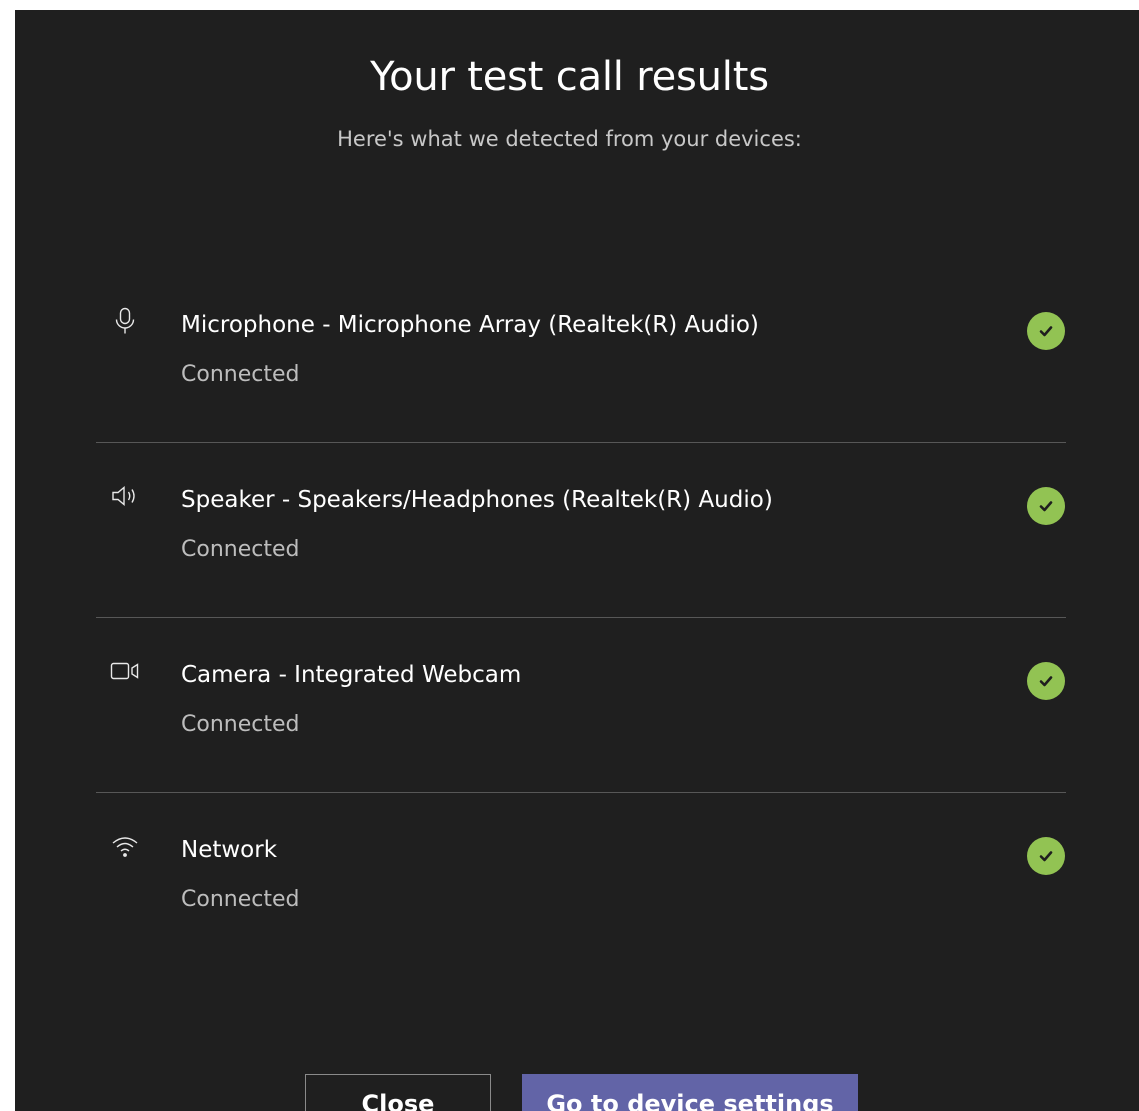 The width and height of the screenshot is (1139, 1111). What do you see at coordinates (398, 1092) in the screenshot?
I see `close-button: Close` at bounding box center [398, 1092].